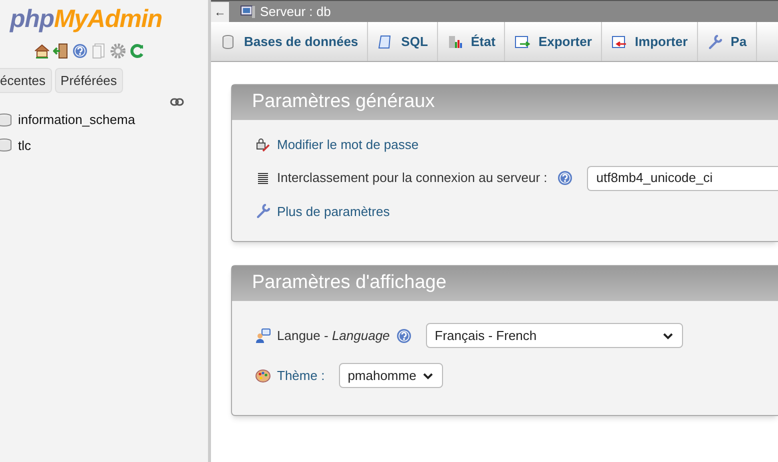 The height and width of the screenshot is (462, 778). What do you see at coordinates (24, 145) in the screenshot?
I see `database-link: tlc` at bounding box center [24, 145].